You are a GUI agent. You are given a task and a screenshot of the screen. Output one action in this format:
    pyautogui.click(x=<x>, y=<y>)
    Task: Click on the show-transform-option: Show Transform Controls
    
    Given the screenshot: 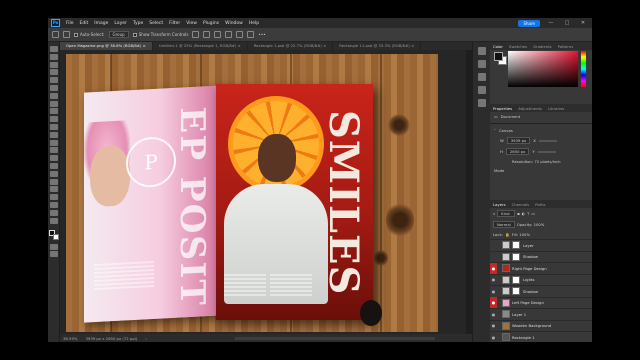 What is the action you would take?
    pyautogui.click(x=160, y=34)
    